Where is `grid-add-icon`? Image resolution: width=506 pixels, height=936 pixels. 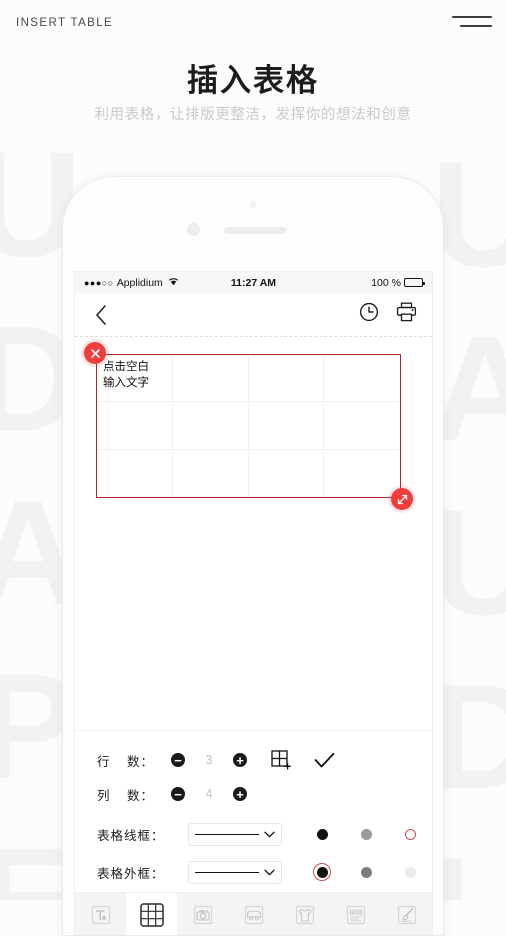 grid-add-icon is located at coordinates (281, 759).